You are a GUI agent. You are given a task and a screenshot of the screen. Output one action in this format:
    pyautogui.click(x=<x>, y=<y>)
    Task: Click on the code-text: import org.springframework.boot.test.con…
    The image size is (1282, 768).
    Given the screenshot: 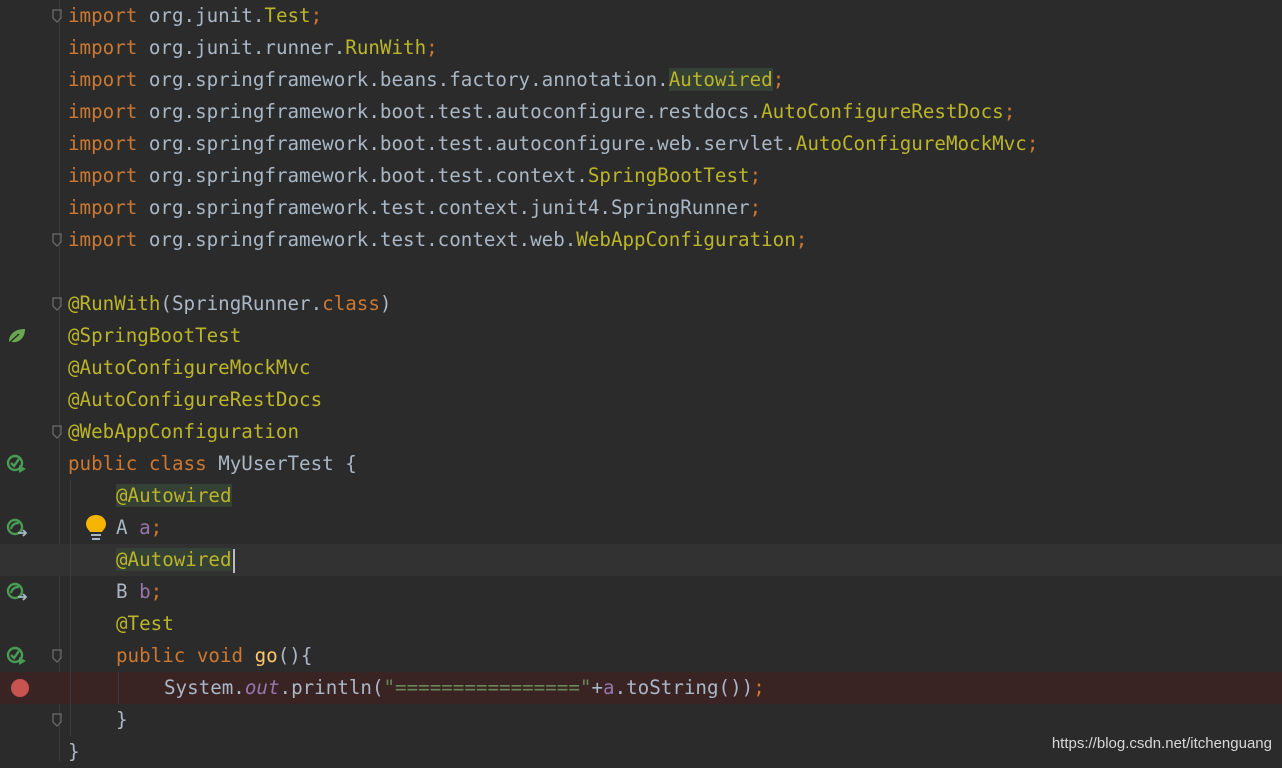 What is the action you would take?
    pyautogui.click(x=414, y=176)
    